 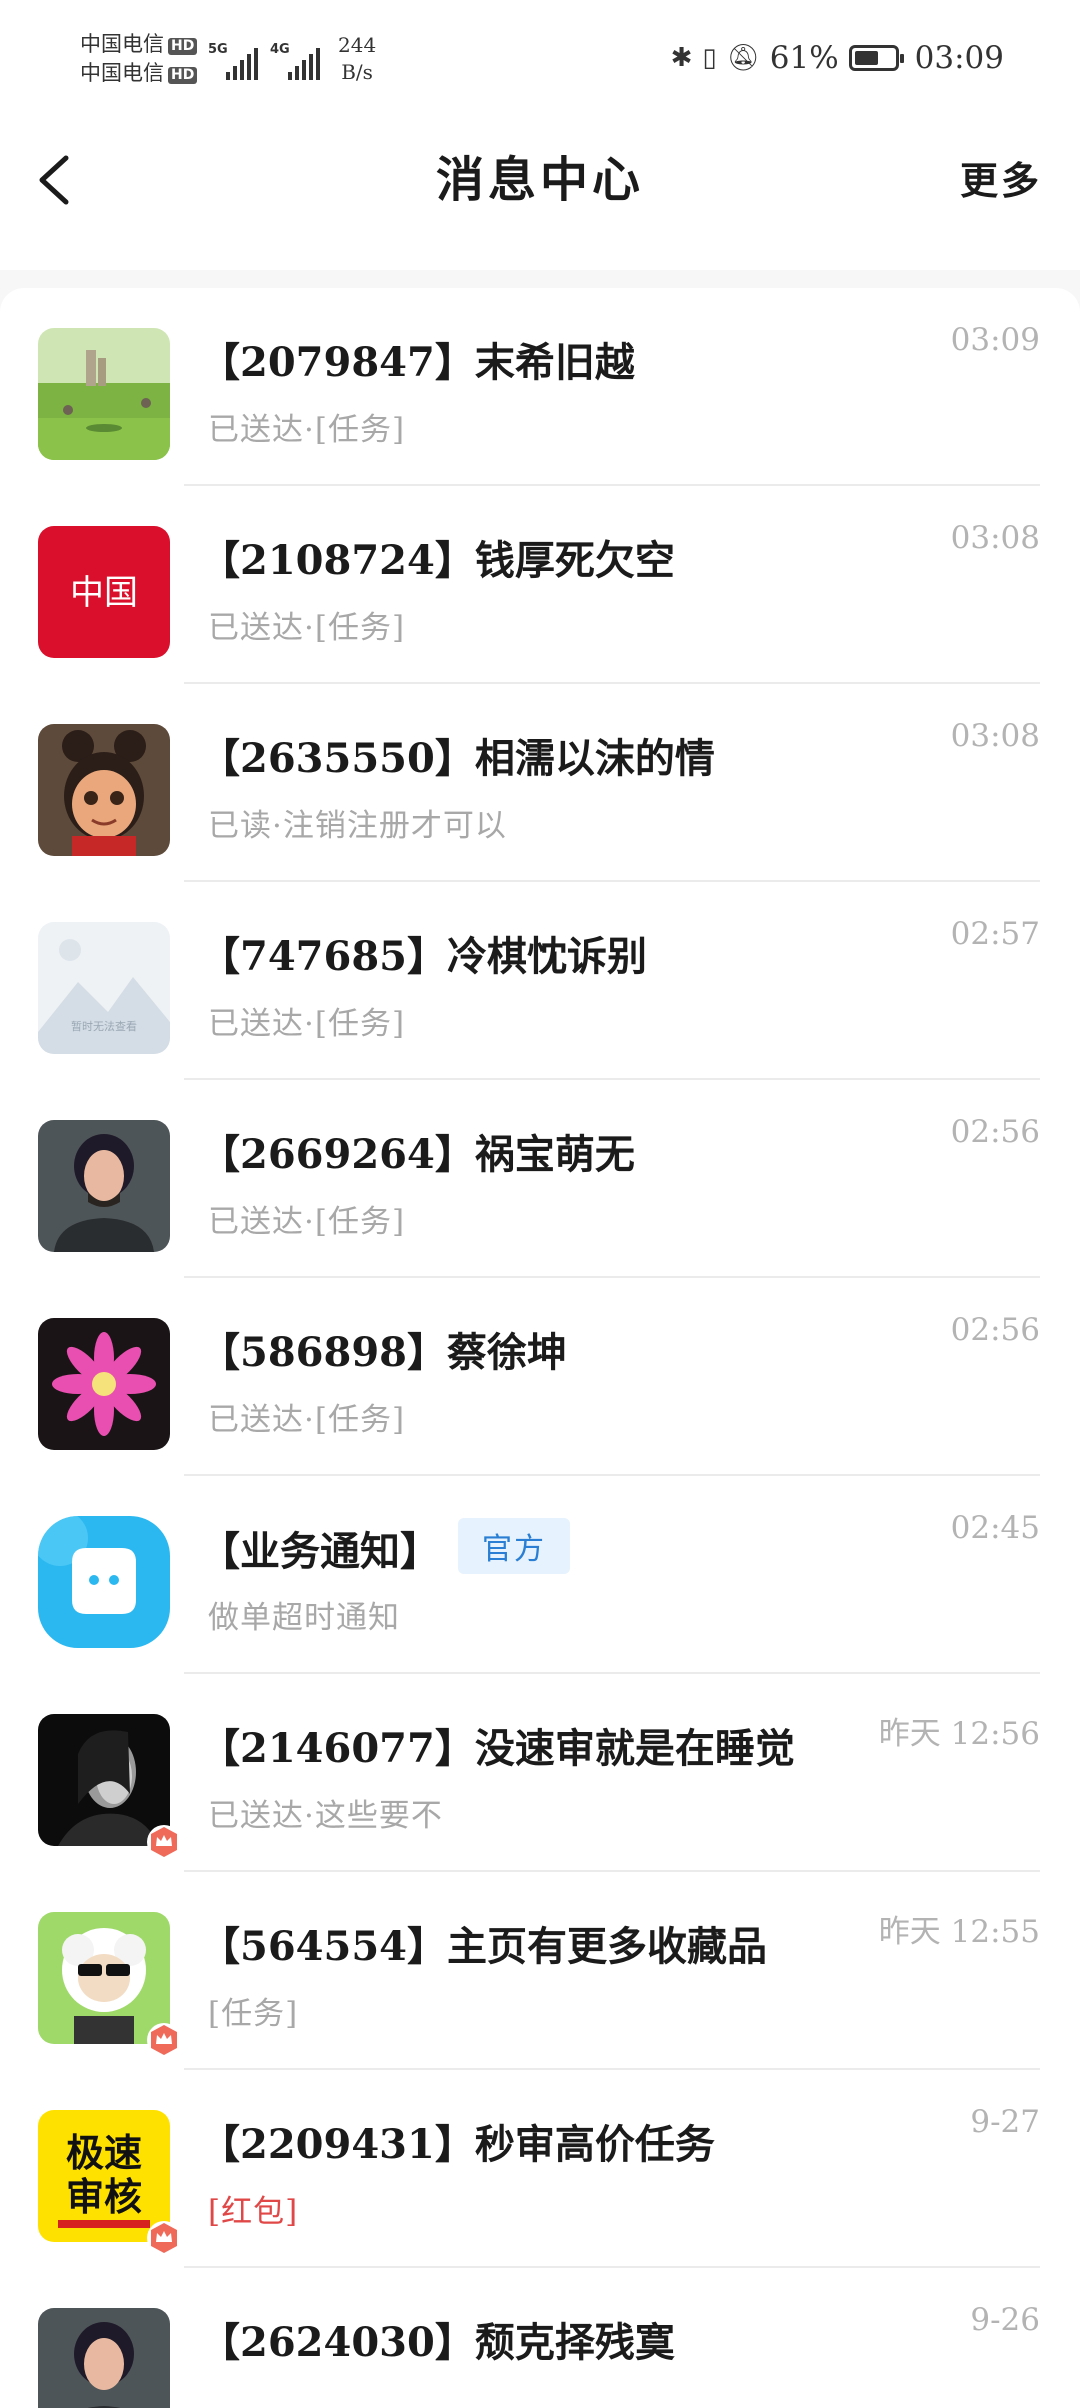 What do you see at coordinates (995, 340) in the screenshot?
I see `message-time: 03:09` at bounding box center [995, 340].